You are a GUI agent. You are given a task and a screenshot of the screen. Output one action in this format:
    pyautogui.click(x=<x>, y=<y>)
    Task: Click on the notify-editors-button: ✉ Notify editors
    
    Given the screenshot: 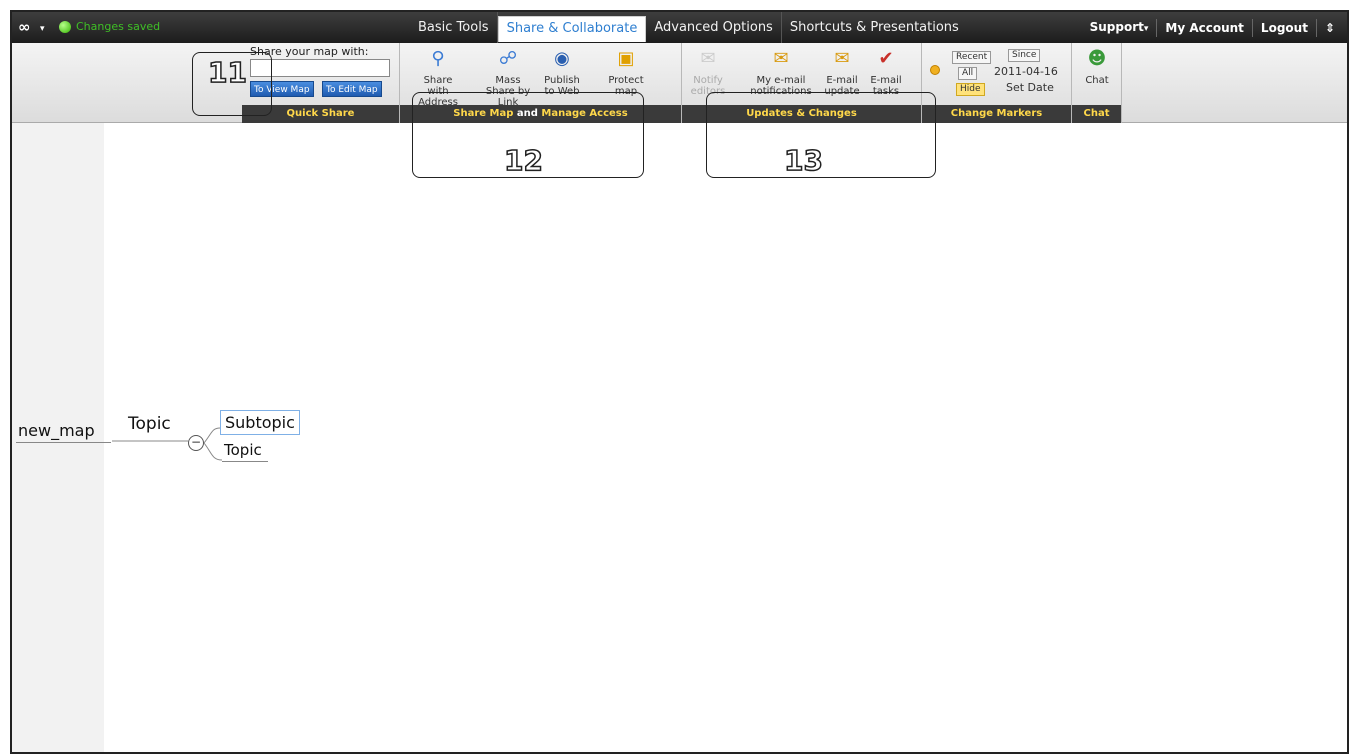 What is the action you would take?
    pyautogui.click(x=708, y=72)
    